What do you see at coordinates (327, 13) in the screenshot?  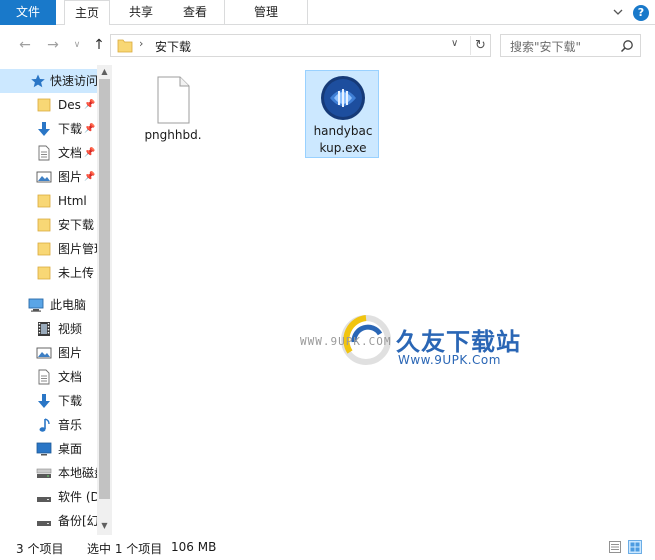 I see `ribbon-tab-bar: 文件 主页 共享 查看 管理 ?` at bounding box center [327, 13].